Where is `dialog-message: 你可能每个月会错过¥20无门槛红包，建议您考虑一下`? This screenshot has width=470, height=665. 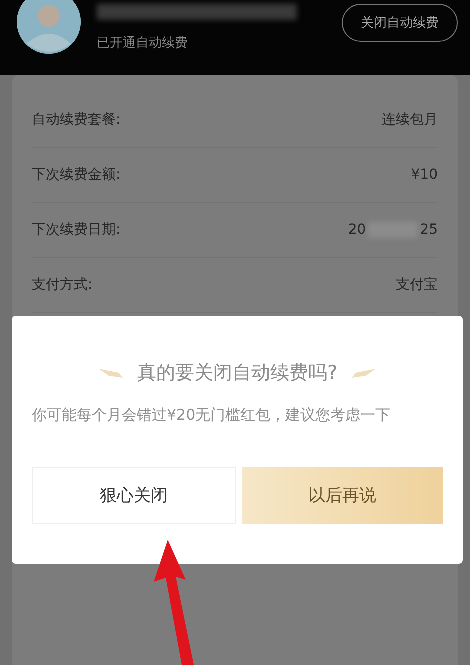 dialog-message: 你可能每个月会错过¥20无门槛红包，建议您考虑一下 is located at coordinates (212, 415).